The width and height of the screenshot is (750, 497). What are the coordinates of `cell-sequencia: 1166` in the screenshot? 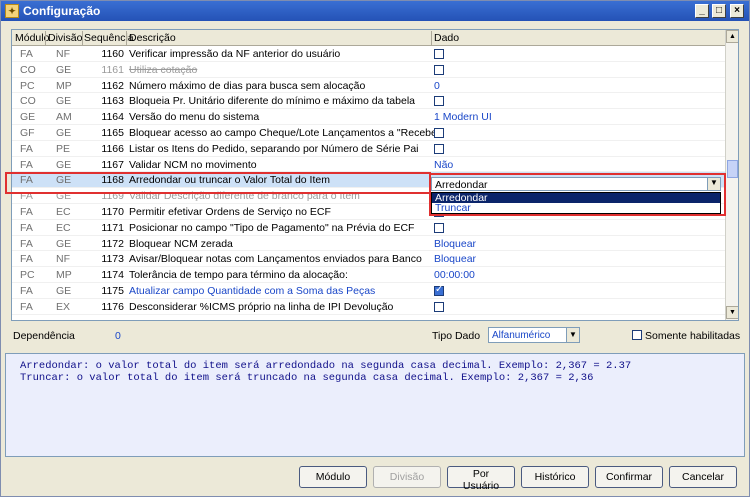 It's located at (112, 148).